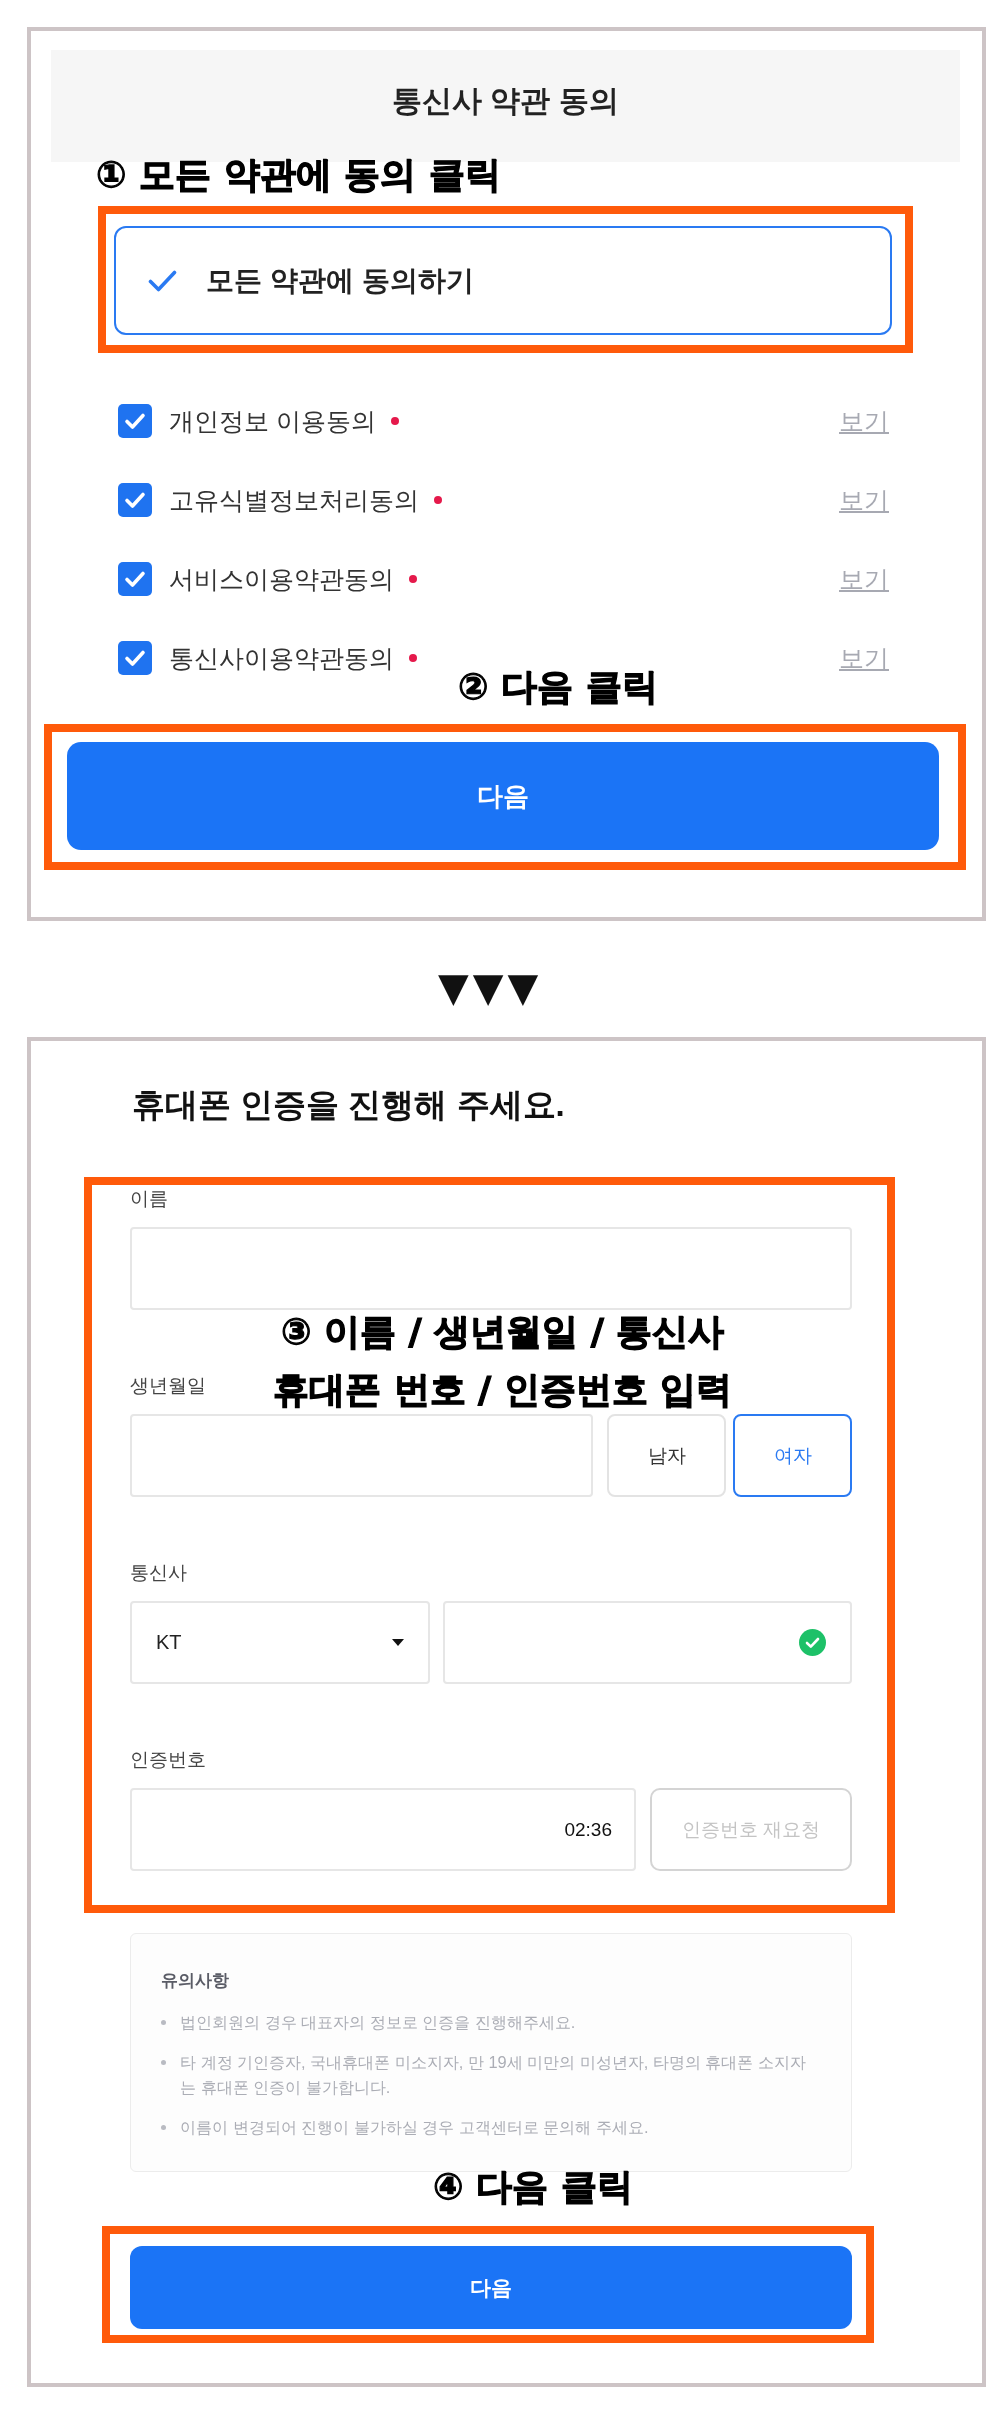 The width and height of the screenshot is (1008, 2414). I want to click on notice-text: 이름이 변경되어 진행이 불가하실 경우 고객센터로 문의해 주세요., so click(414, 2127).